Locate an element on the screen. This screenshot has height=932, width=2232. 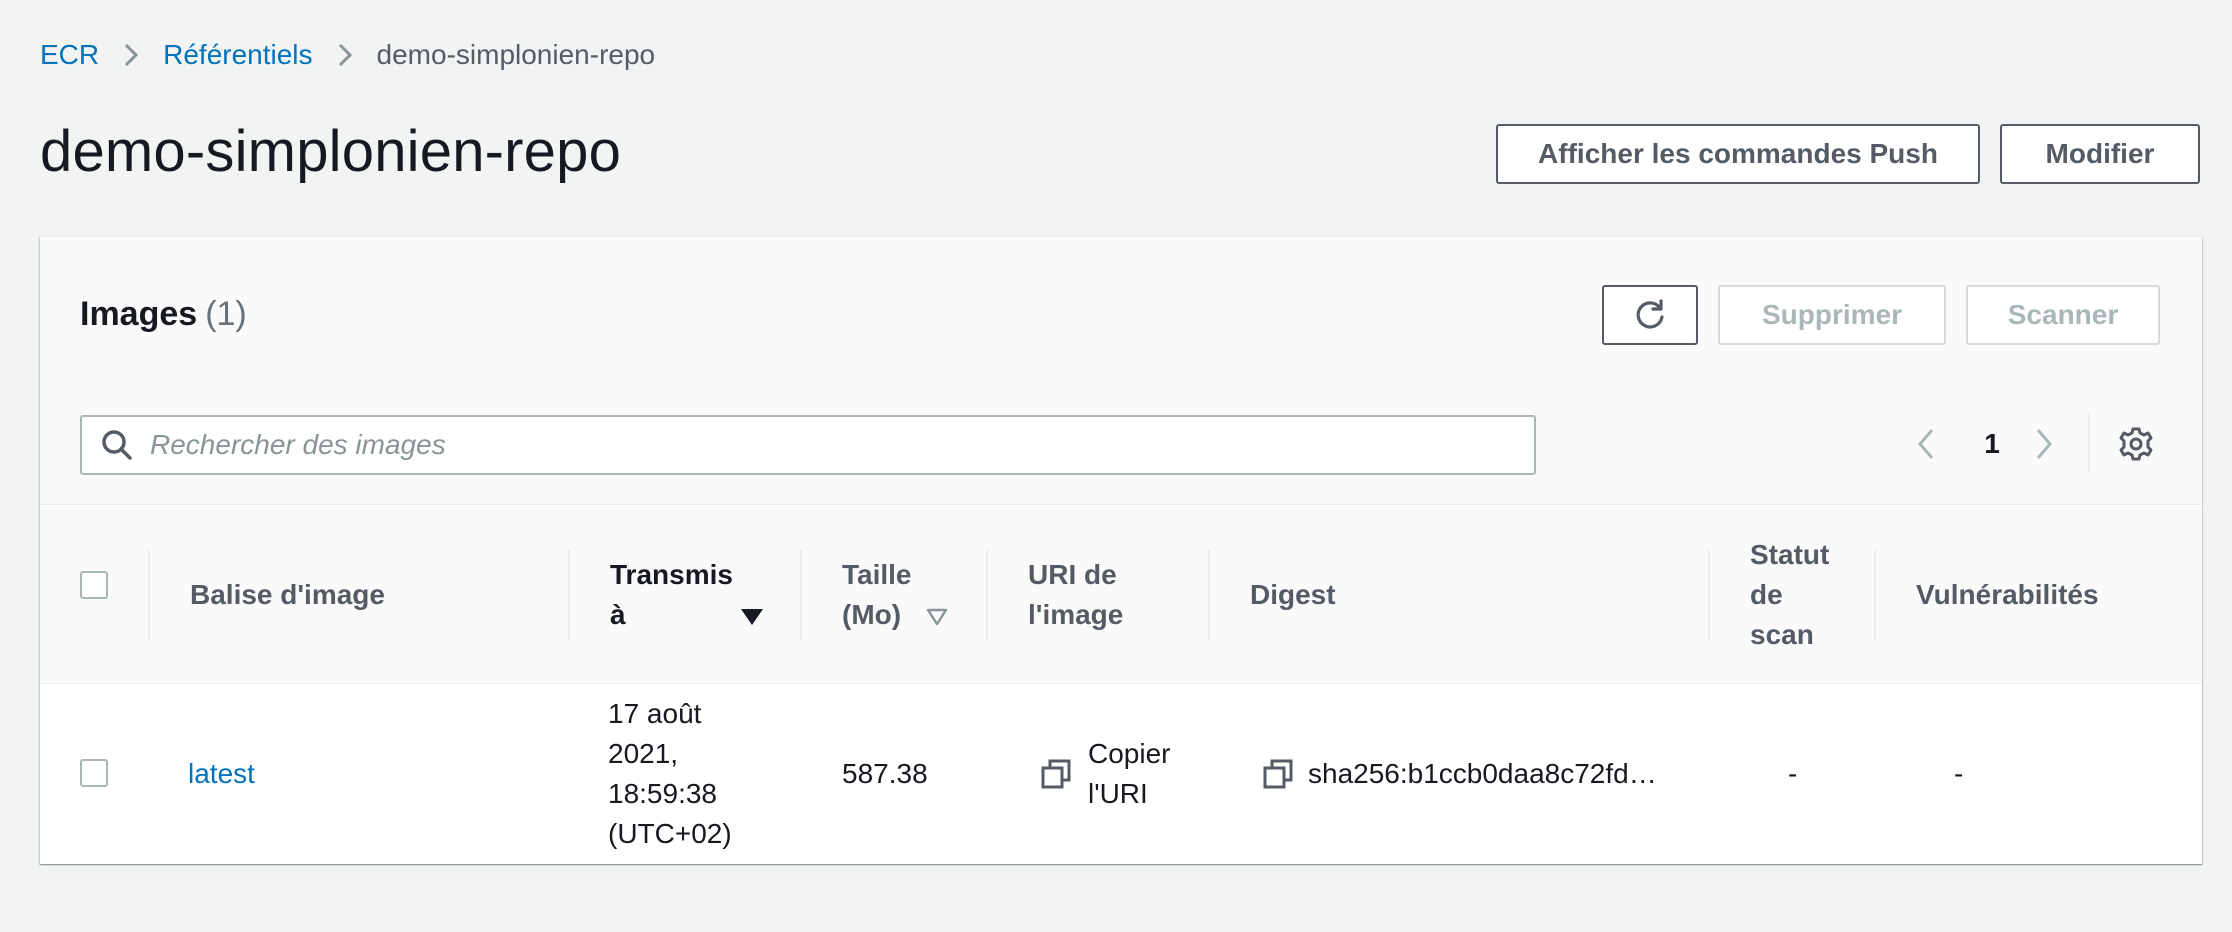
breadcrumb-ecr-link: ECR is located at coordinates (69, 55).